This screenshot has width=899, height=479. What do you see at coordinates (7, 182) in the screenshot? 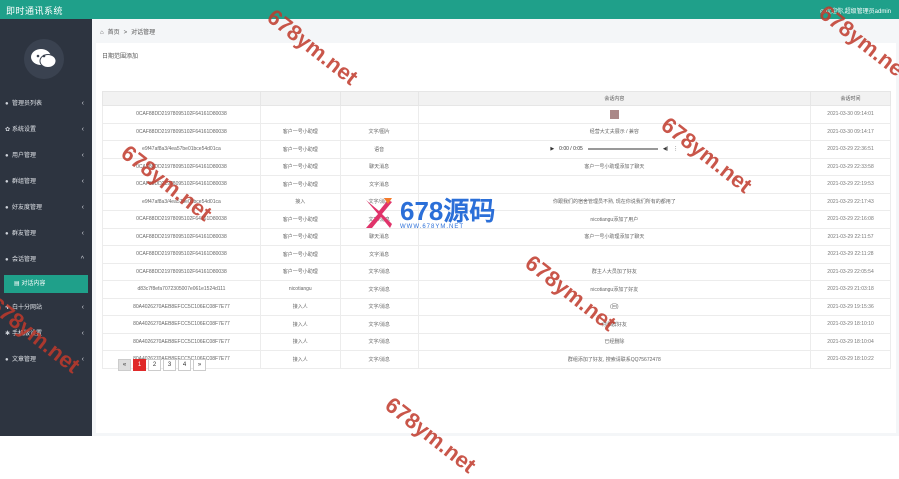
I see `group-icon: ●` at bounding box center [7, 182].